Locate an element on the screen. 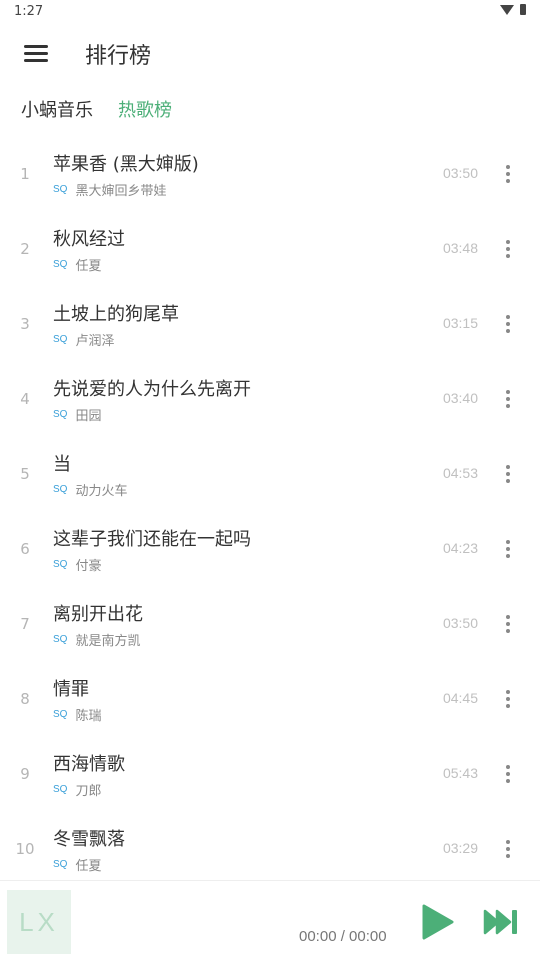 The width and height of the screenshot is (540, 961). battery-icon is located at coordinates (523, 9).